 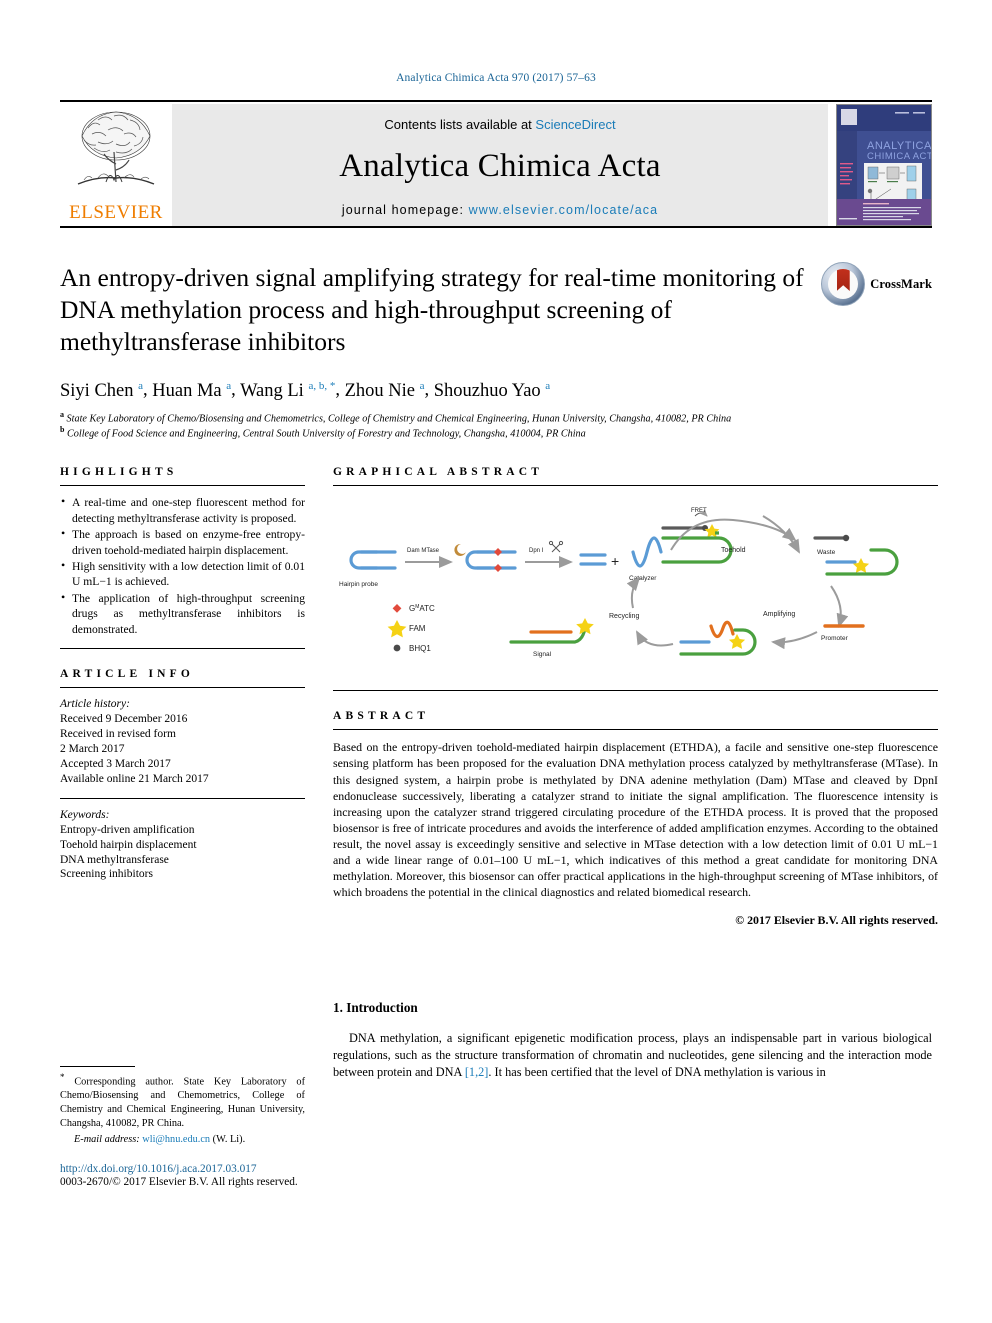 What do you see at coordinates (615, 561) in the screenshot?
I see `plus-sign: +` at bounding box center [615, 561].